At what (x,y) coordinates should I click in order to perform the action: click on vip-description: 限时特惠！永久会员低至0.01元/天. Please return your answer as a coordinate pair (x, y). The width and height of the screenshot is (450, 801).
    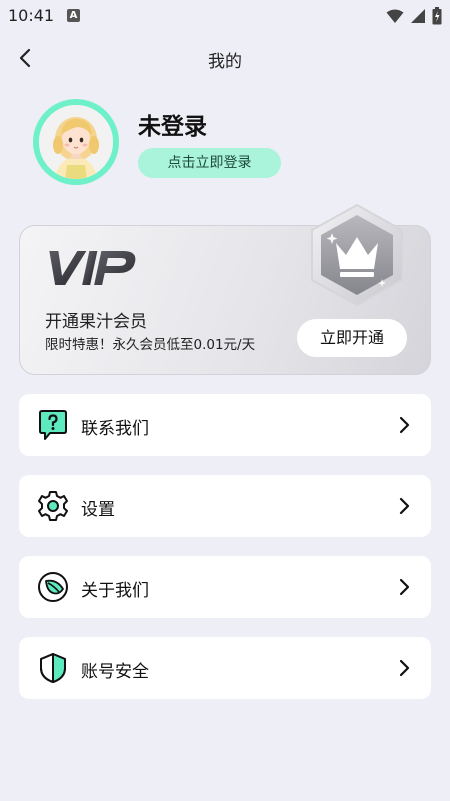
    Looking at the image, I should click on (150, 345).